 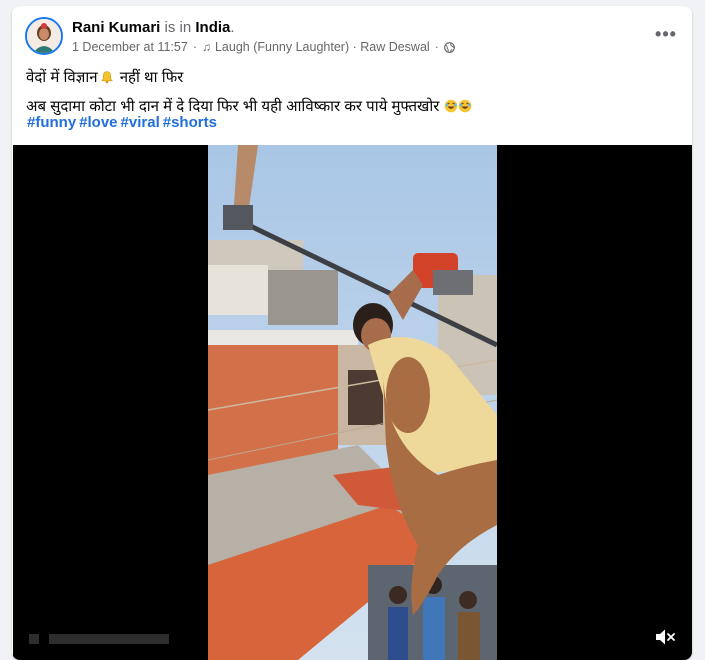 I want to click on author-name: Rani Kumari, so click(x=116, y=27).